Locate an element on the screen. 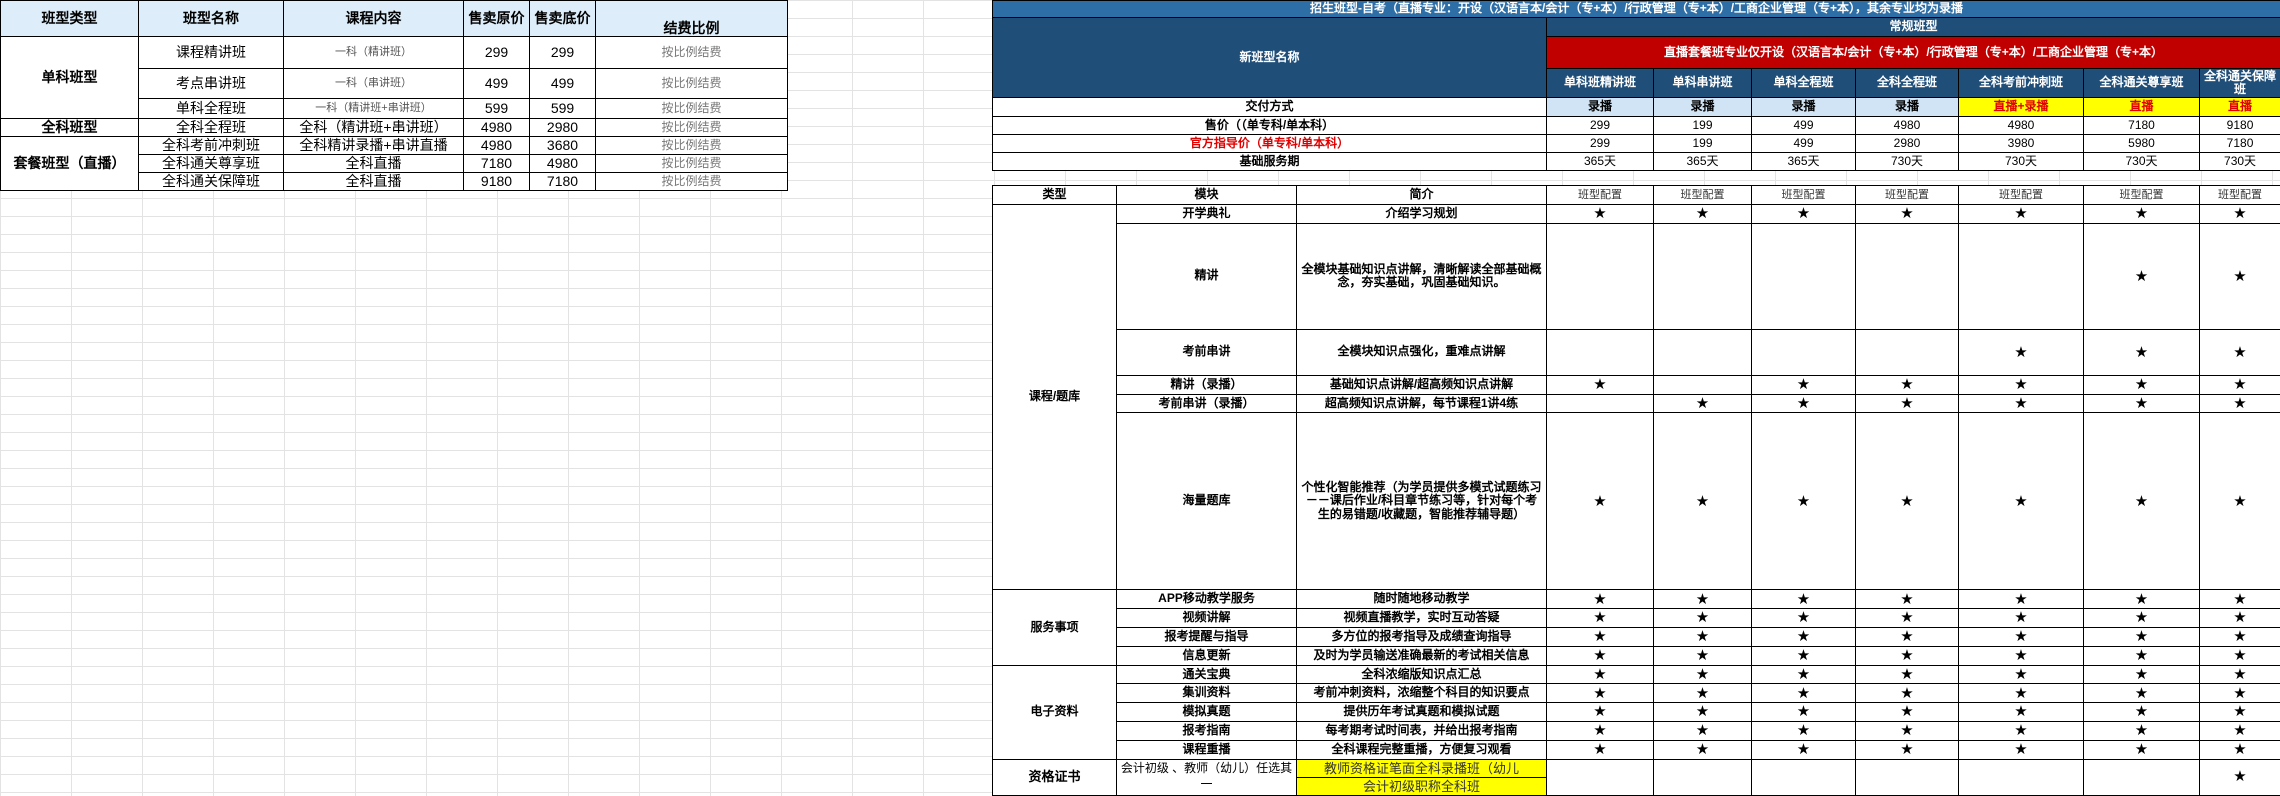 This screenshot has width=2280, height=796. section-ebook: 电子资料 is located at coordinates (1055, 712).